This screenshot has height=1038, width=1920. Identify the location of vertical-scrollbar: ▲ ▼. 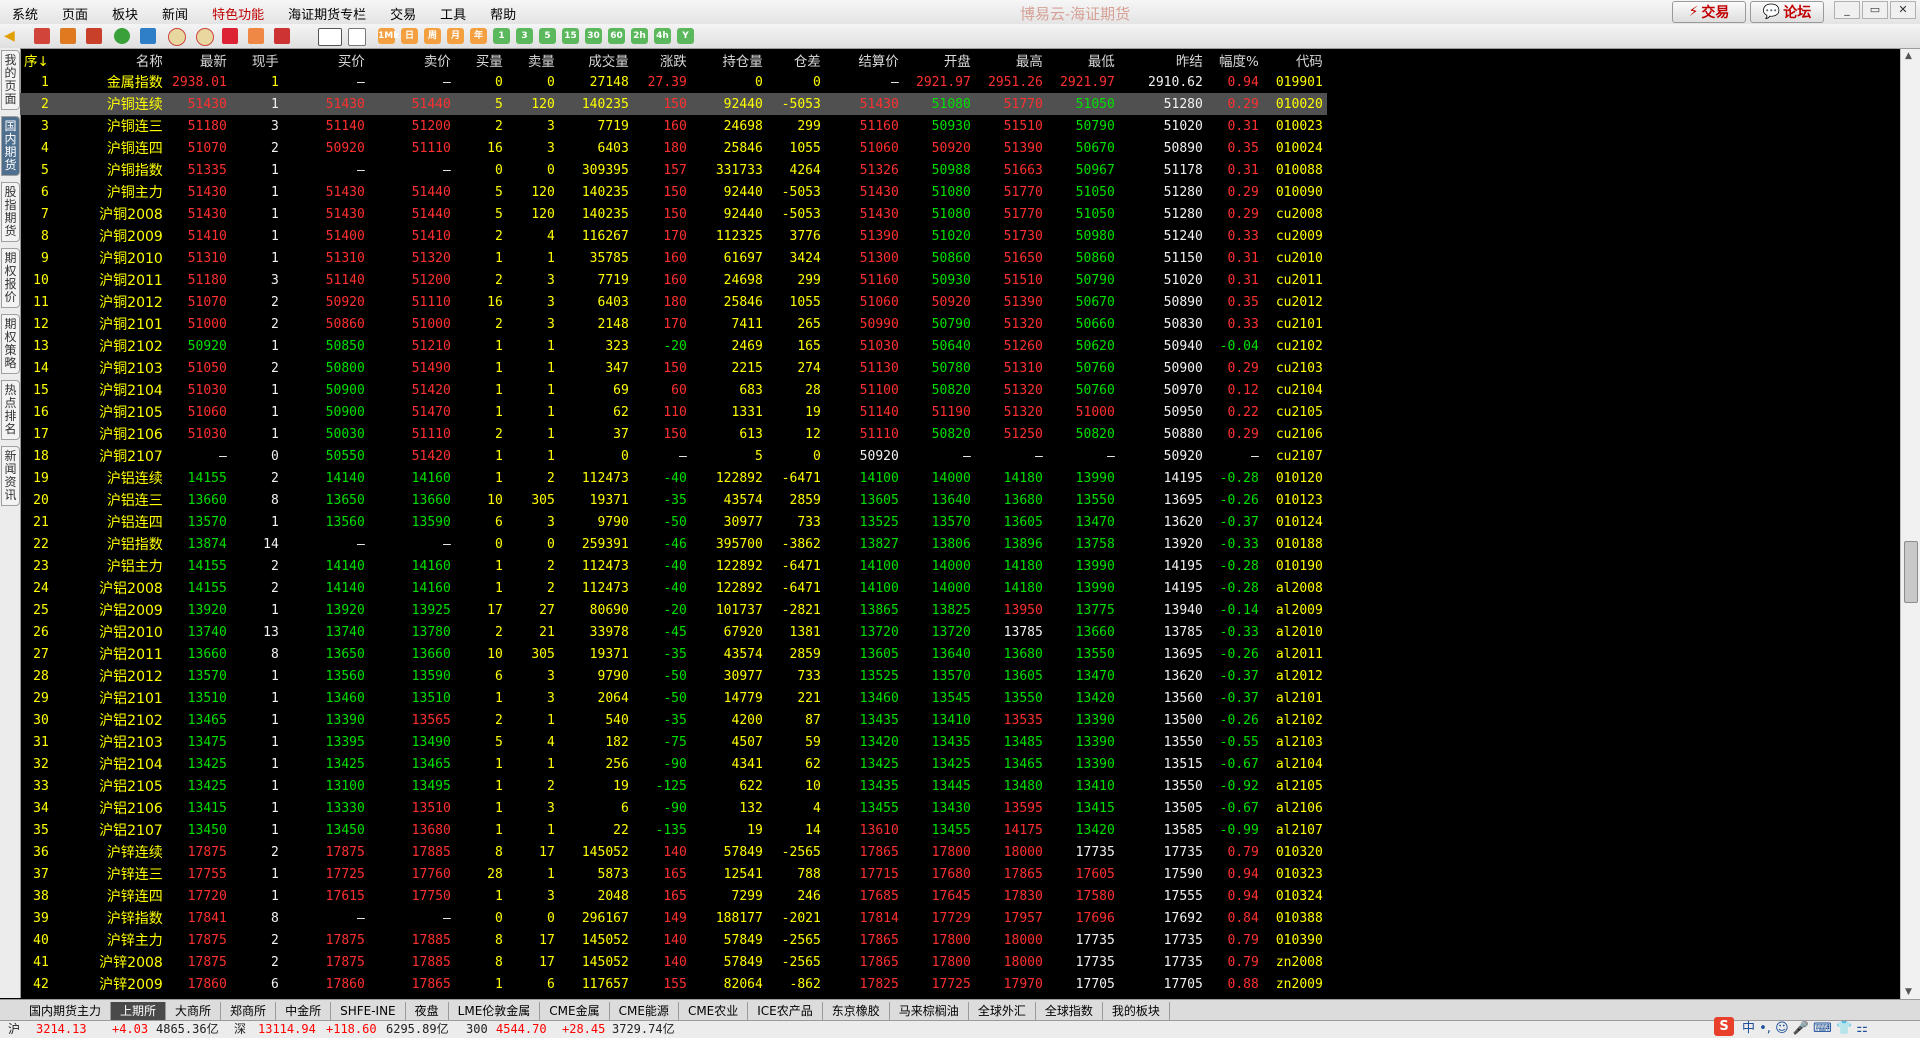
(1910, 524).